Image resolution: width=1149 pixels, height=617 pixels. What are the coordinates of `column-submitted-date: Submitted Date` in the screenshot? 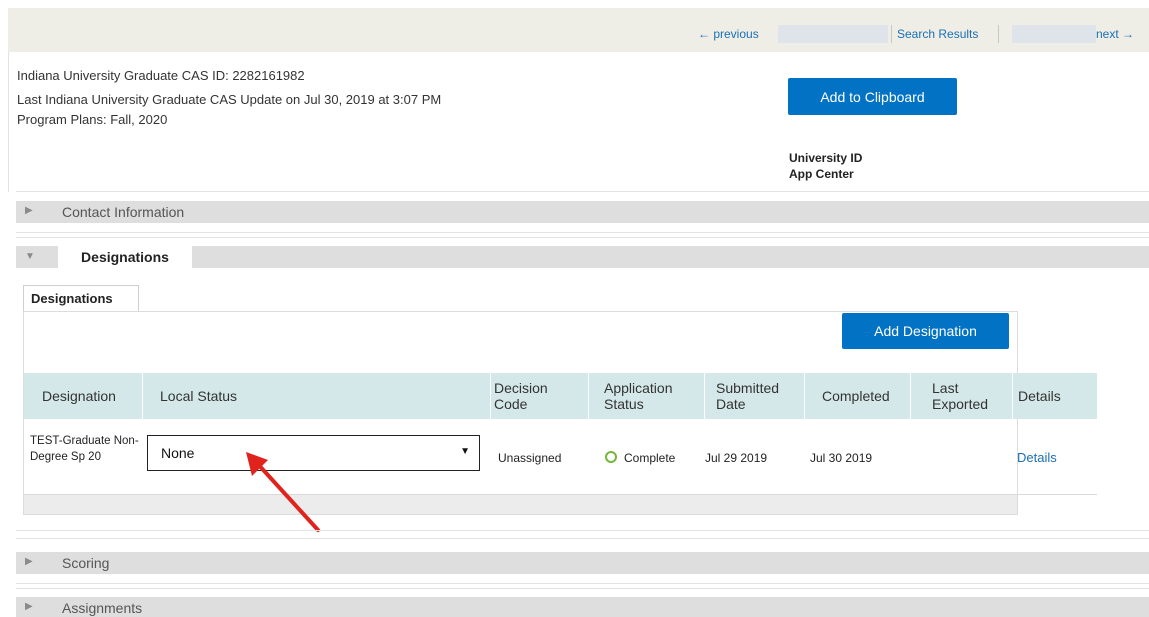 It's located at (747, 396).